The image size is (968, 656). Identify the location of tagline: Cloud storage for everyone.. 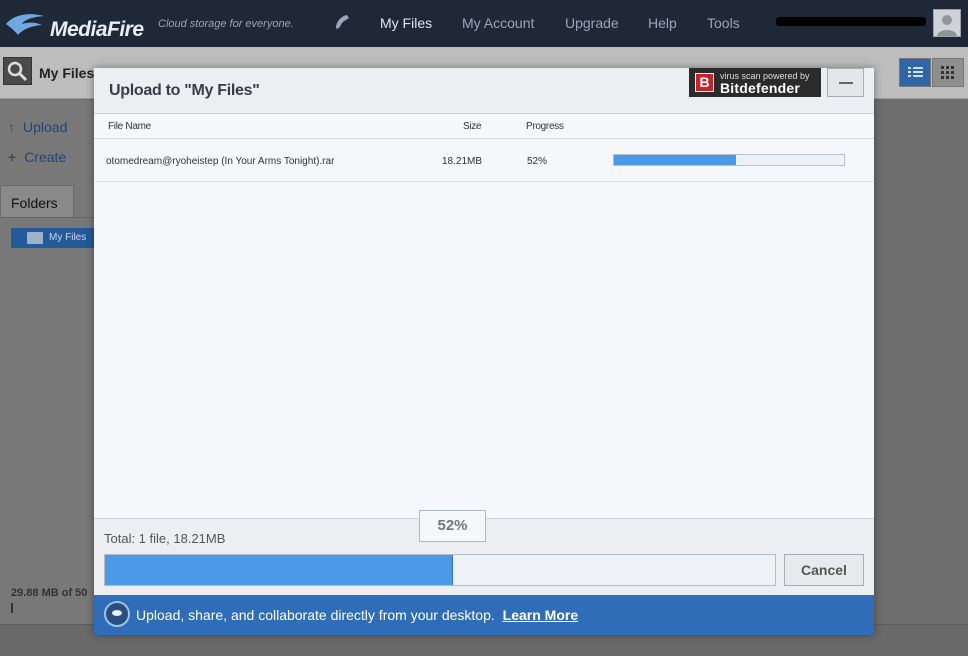
(226, 24).